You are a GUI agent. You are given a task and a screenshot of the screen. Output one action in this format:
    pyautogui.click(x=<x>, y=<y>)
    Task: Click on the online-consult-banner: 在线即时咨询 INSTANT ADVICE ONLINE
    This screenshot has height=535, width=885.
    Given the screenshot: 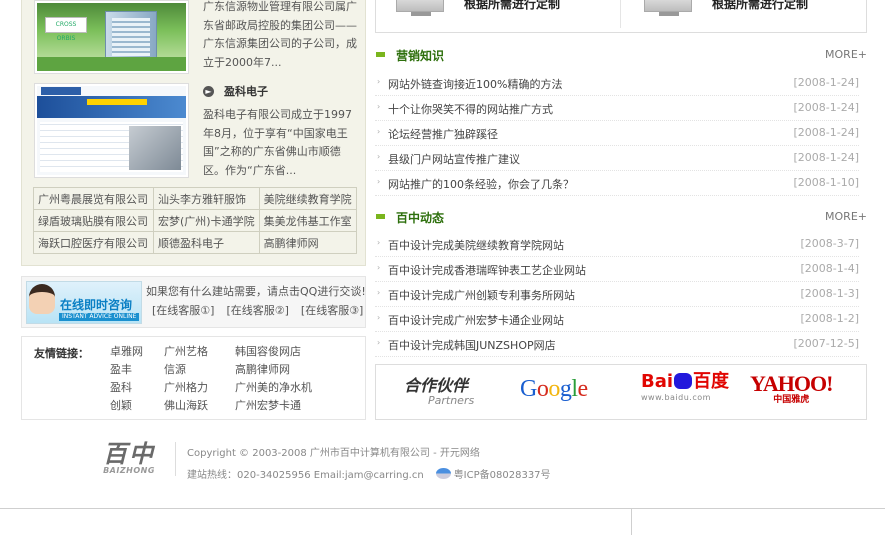 What is the action you would take?
    pyautogui.click(x=84, y=302)
    